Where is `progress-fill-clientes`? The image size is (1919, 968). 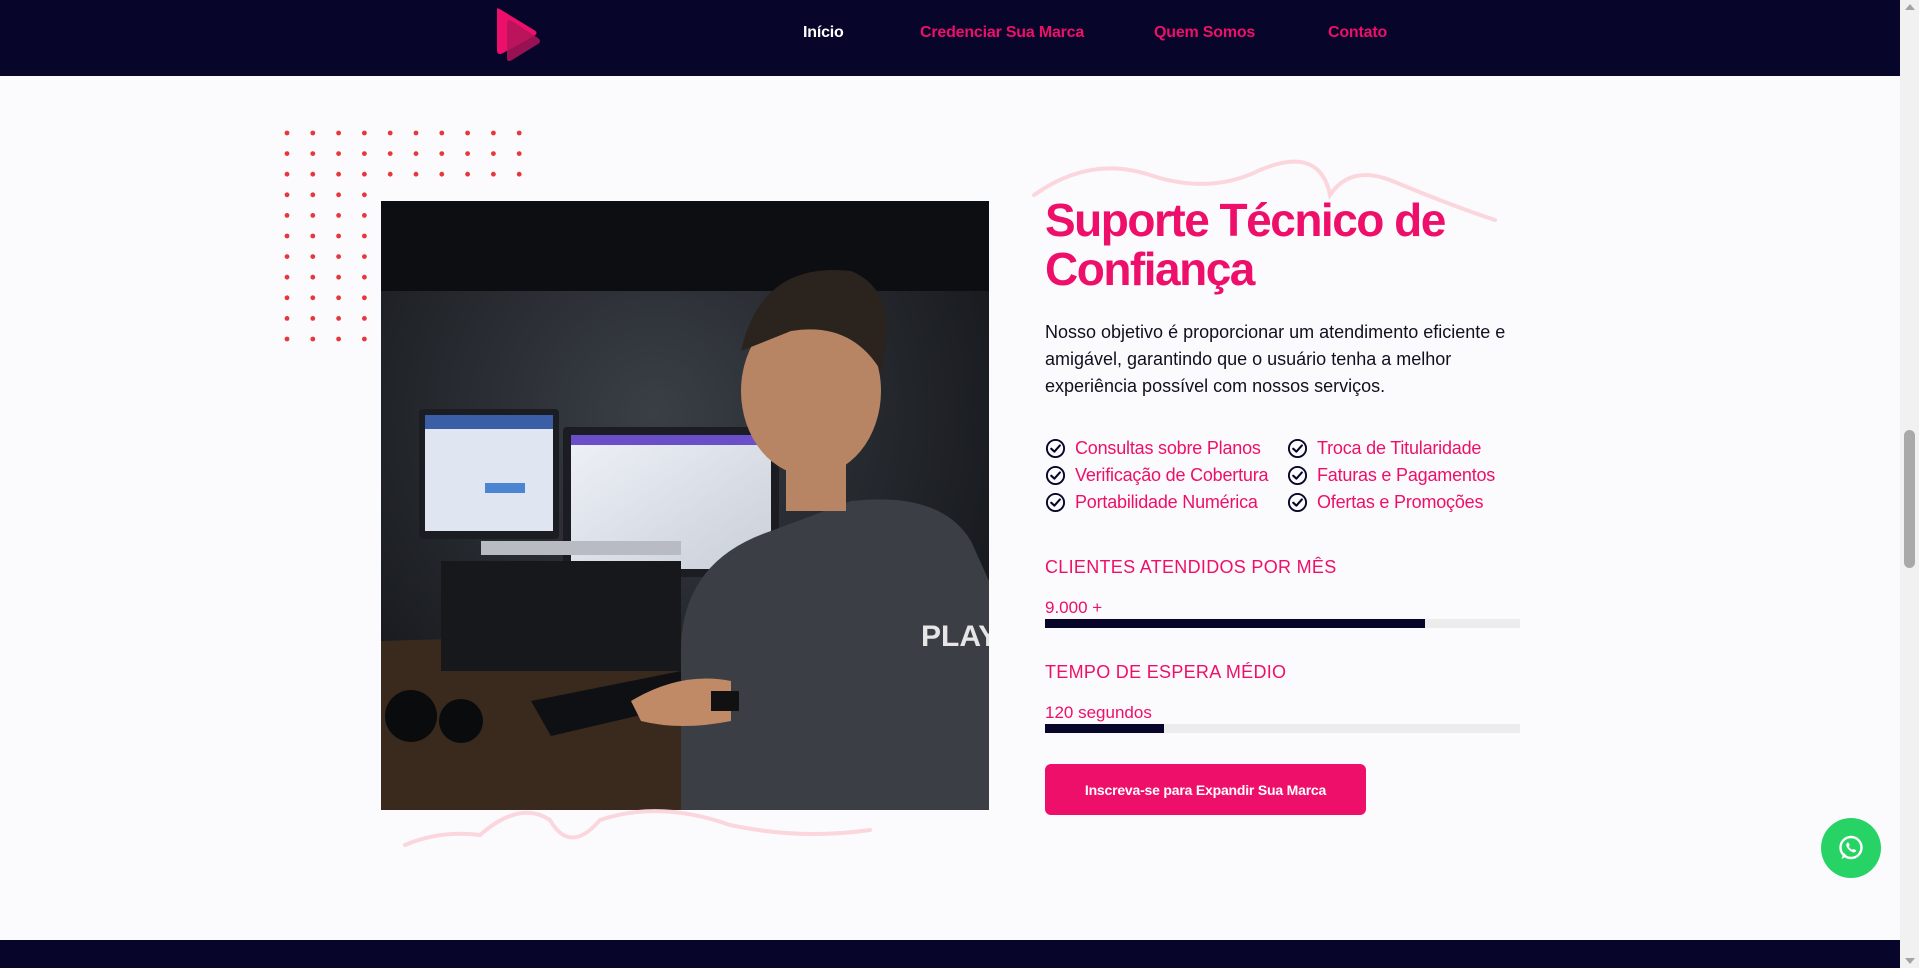 progress-fill-clientes is located at coordinates (1235, 623).